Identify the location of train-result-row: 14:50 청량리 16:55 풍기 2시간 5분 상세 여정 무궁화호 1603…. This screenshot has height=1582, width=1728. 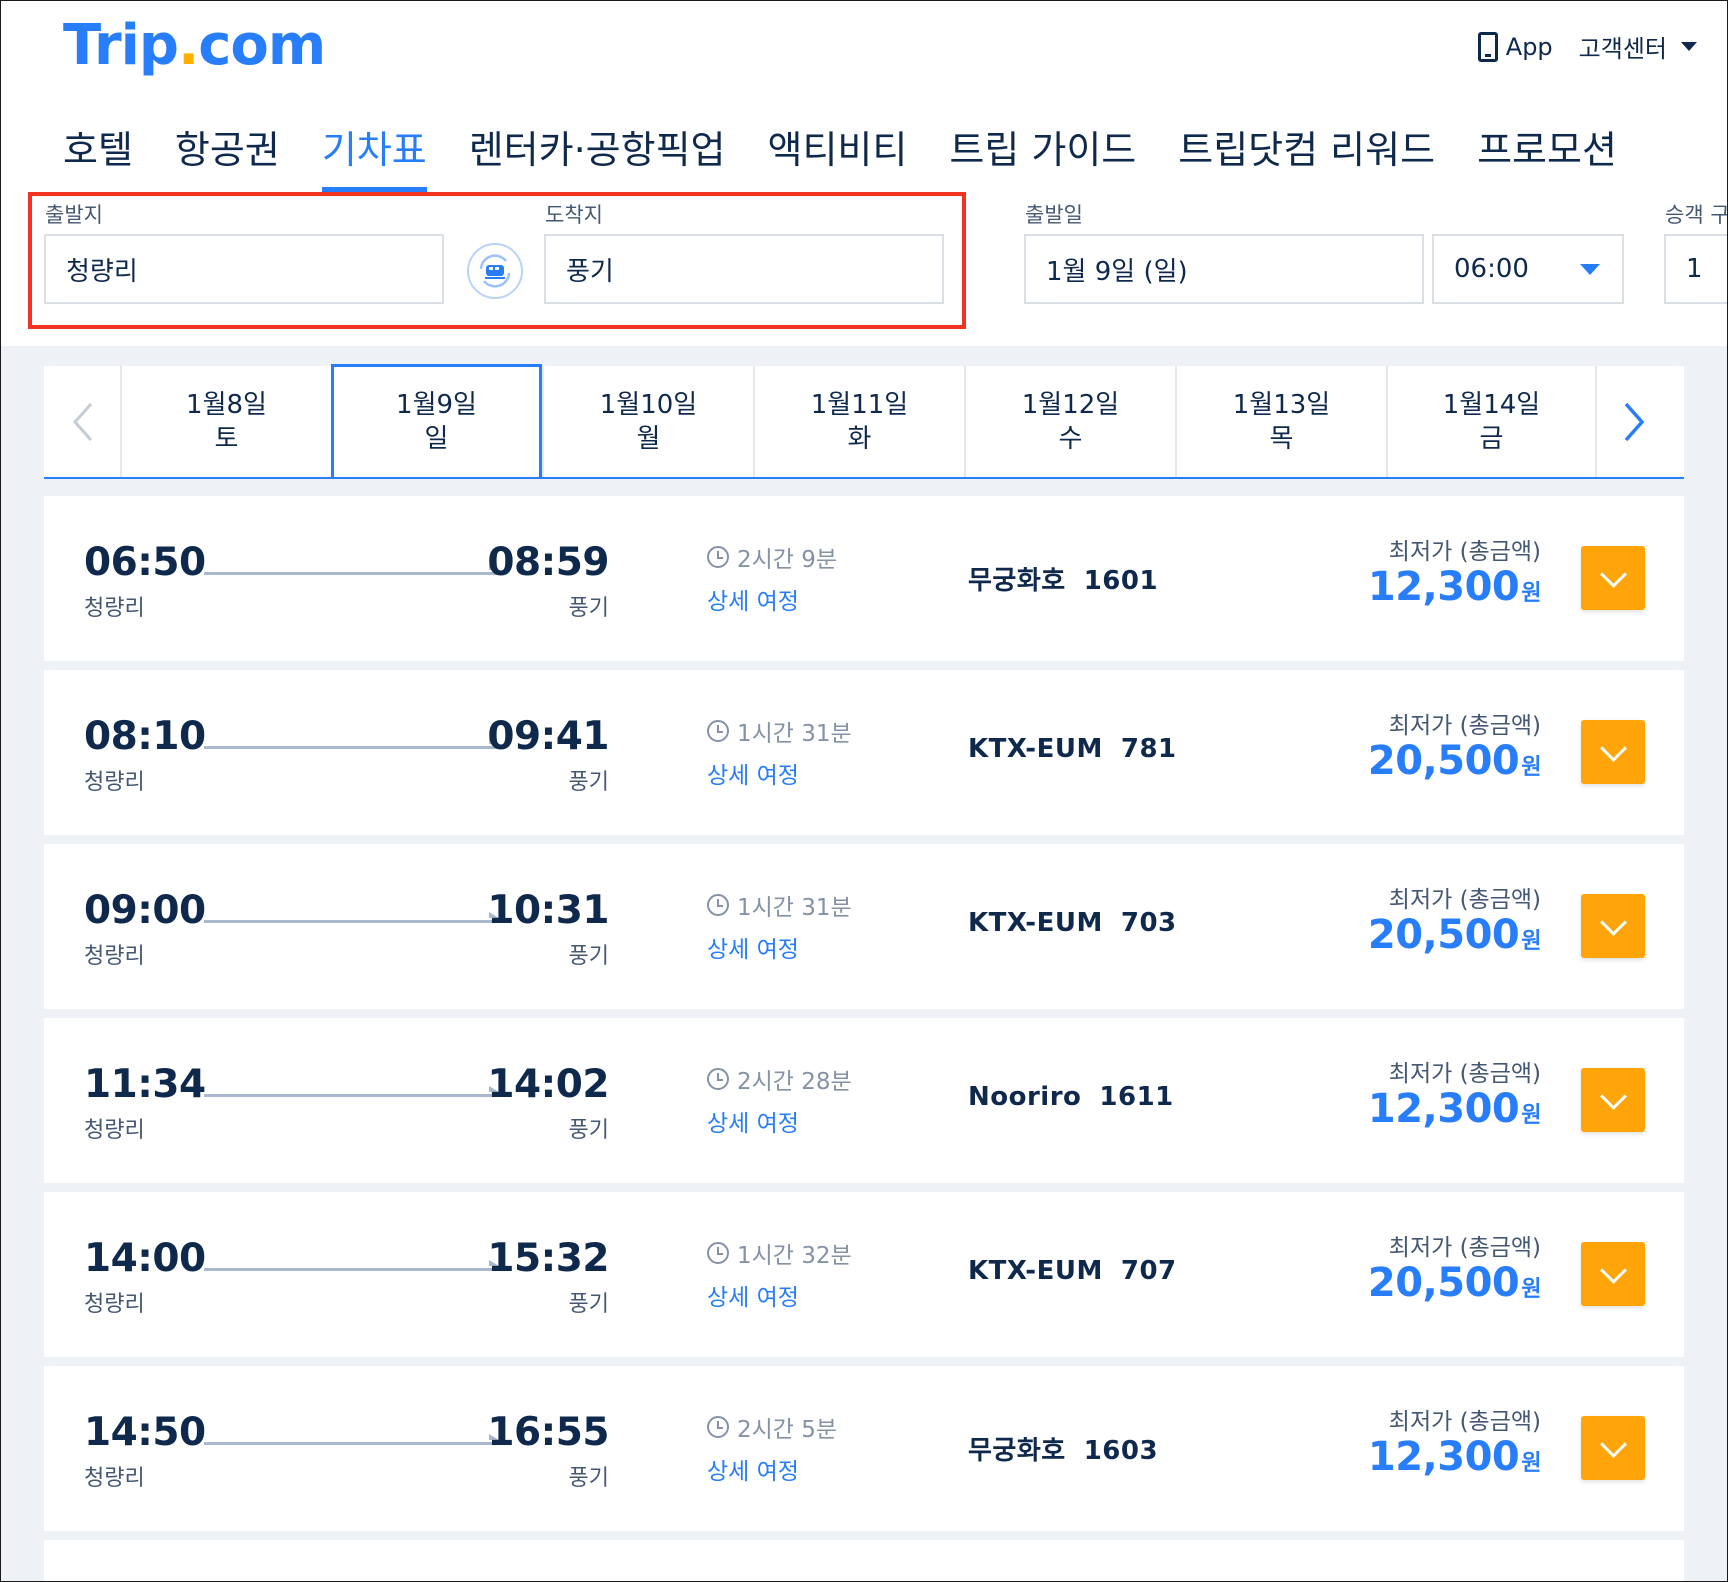
(864, 1448).